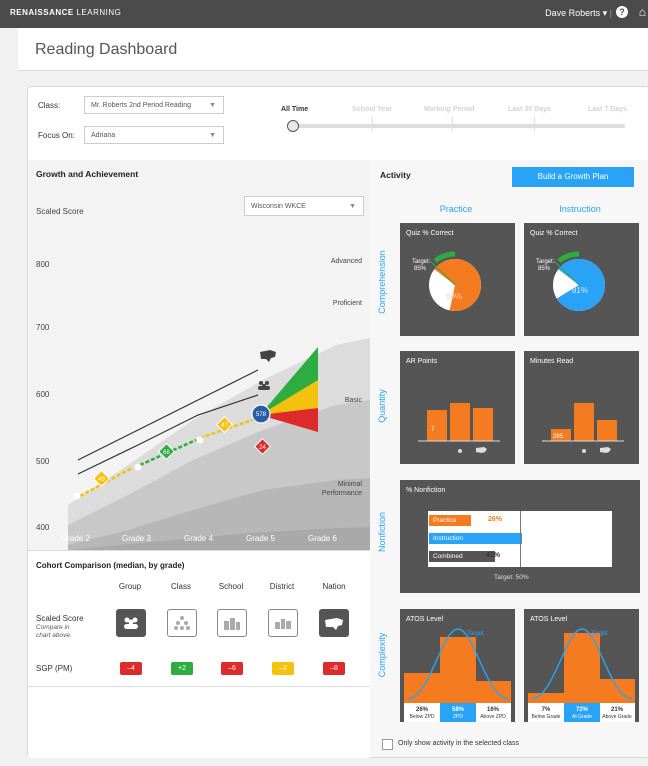  What do you see at coordinates (166, 453) in the screenshot?
I see `sgp-label: 68` at bounding box center [166, 453].